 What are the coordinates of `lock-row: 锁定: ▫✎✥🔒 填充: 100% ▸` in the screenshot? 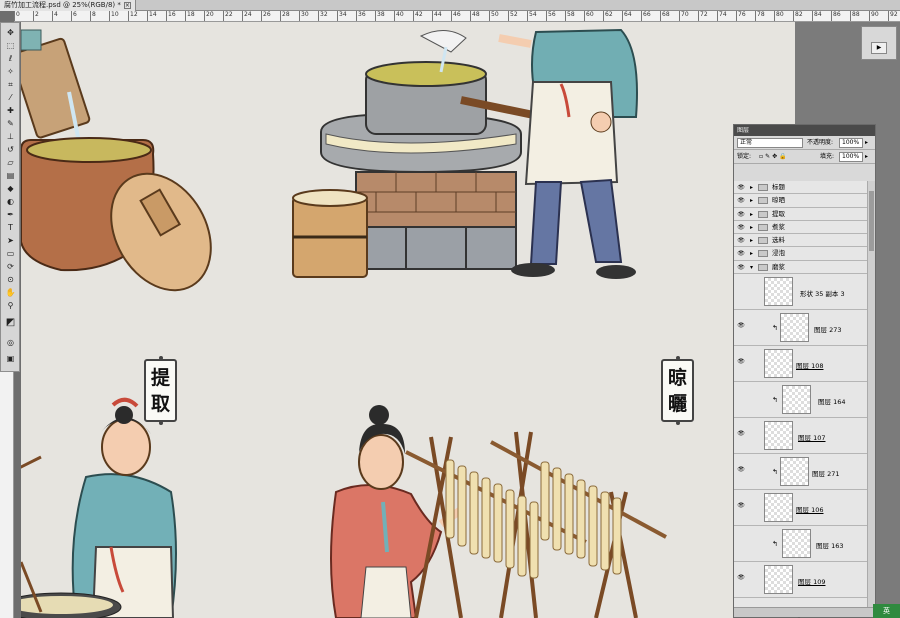 It's located at (804, 157).